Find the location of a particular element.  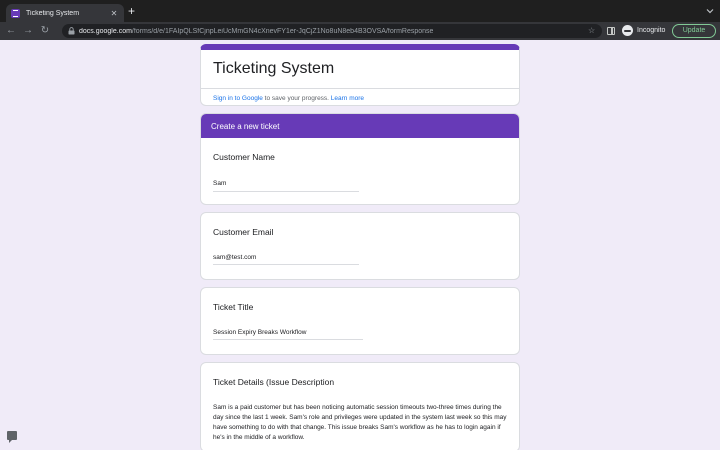

feedback-icon is located at coordinates (12, 437).